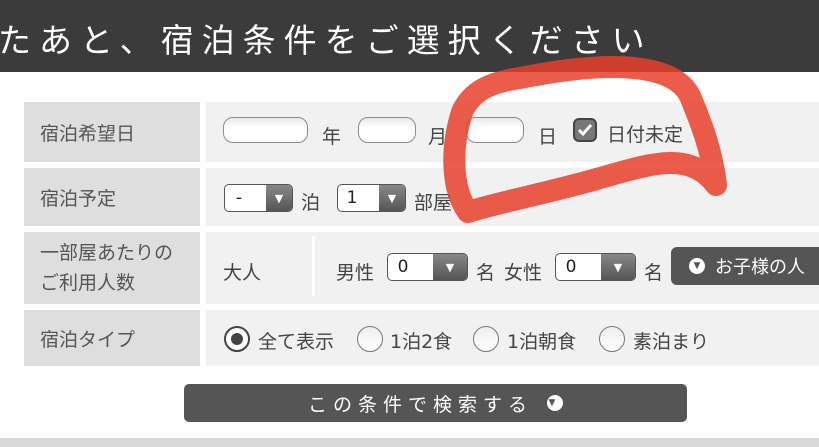 This screenshot has height=447, width=819. I want to click on annotation-circle, so click(585, 139).